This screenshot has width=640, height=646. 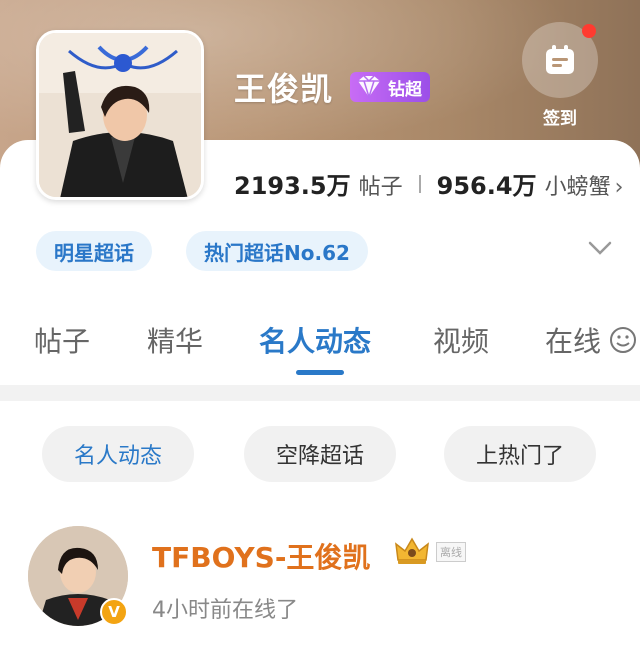 I want to click on tab-online: 在线, so click(x=573, y=340).